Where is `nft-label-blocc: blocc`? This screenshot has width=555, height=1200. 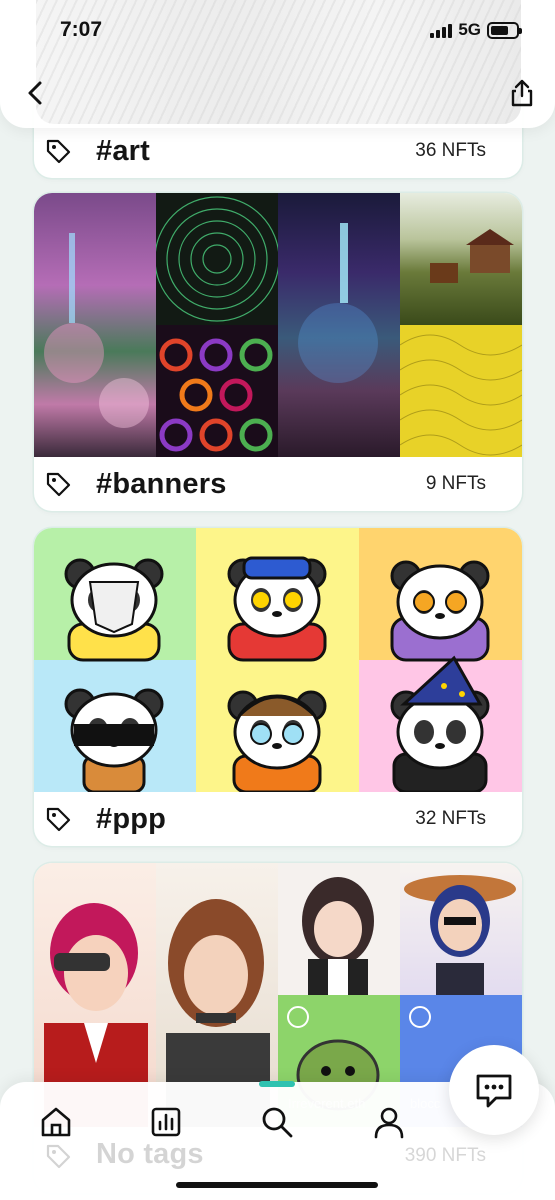 nft-label-blocc: blocc is located at coordinates (425, 1103).